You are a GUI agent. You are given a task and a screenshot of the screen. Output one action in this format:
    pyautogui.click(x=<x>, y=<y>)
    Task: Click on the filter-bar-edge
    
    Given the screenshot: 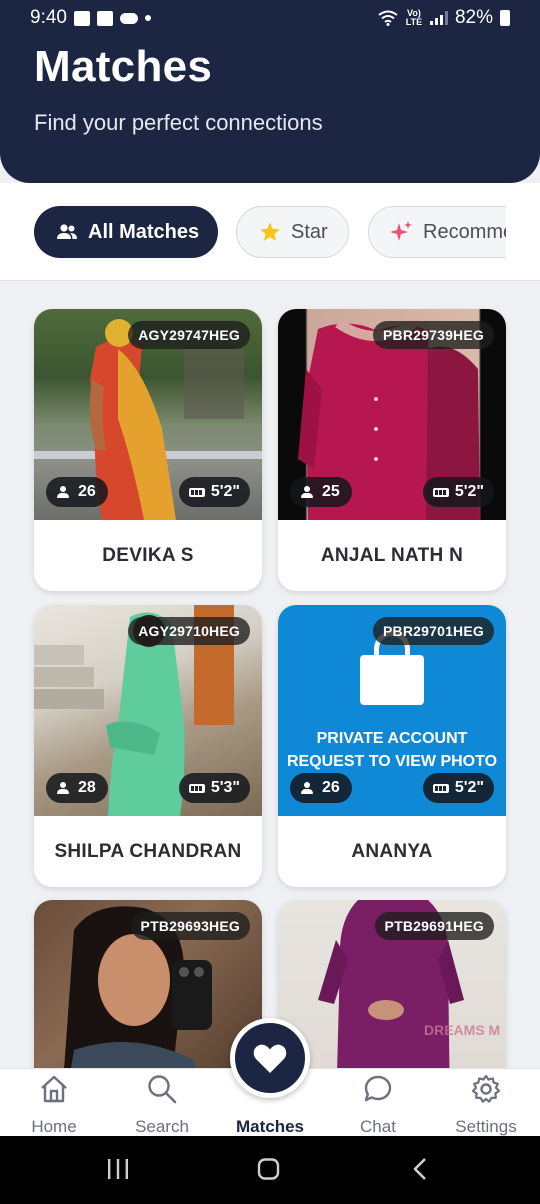 What is the action you would take?
    pyautogui.click(x=523, y=231)
    